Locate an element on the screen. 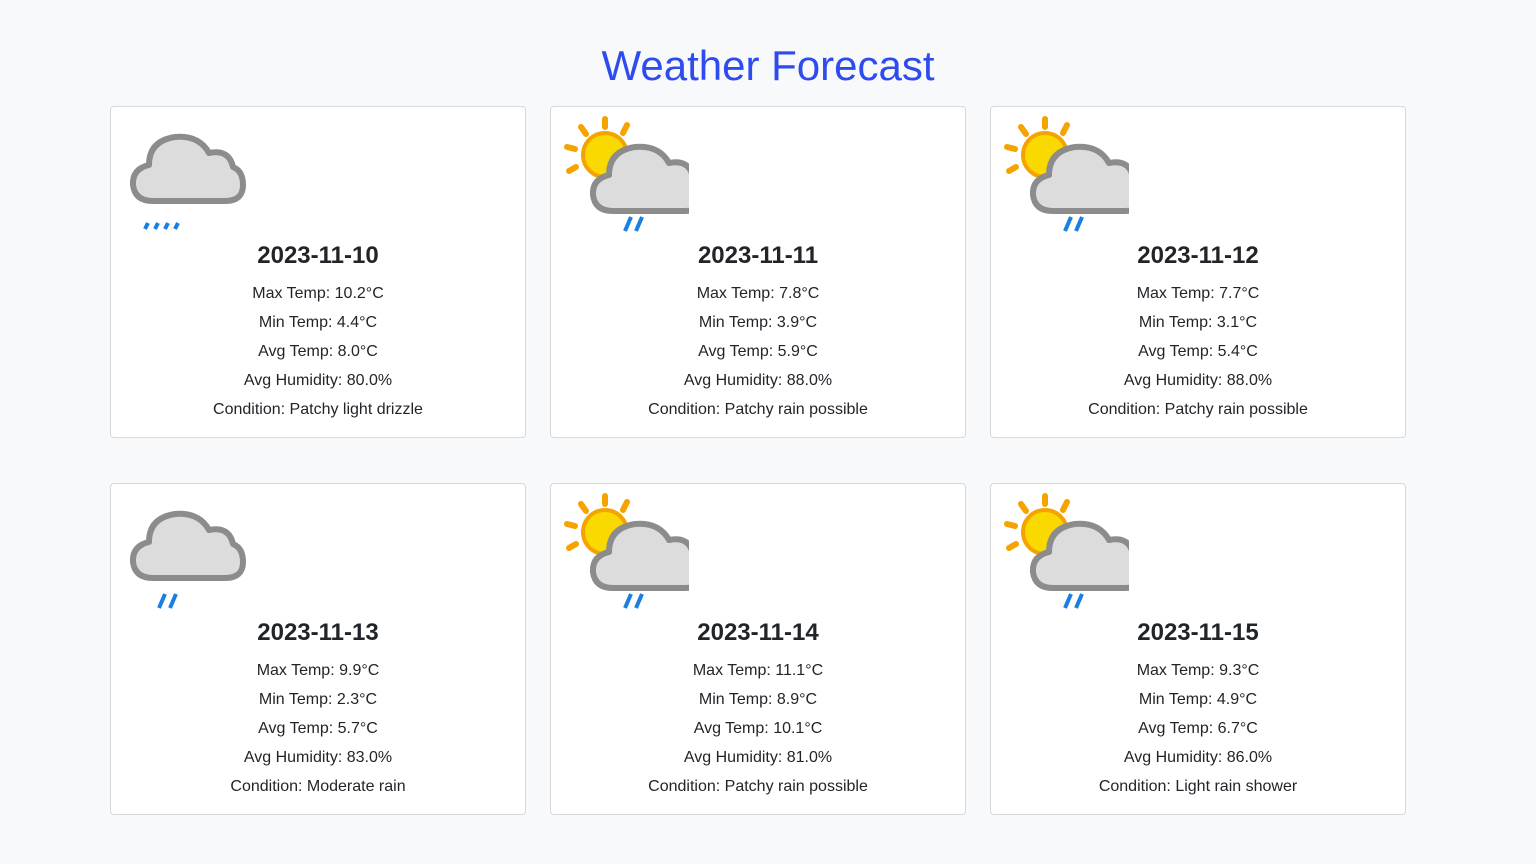 The image size is (1536, 864). avg-temp: Avg Temp: 5.9°C is located at coordinates (758, 355).